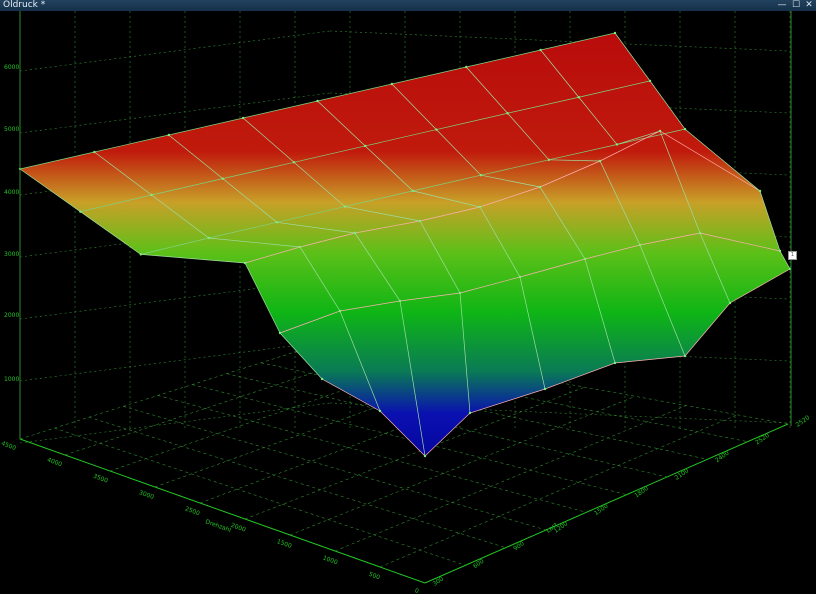 The width and height of the screenshot is (816, 594). I want to click on x-tick-label: 500, so click(374, 576).